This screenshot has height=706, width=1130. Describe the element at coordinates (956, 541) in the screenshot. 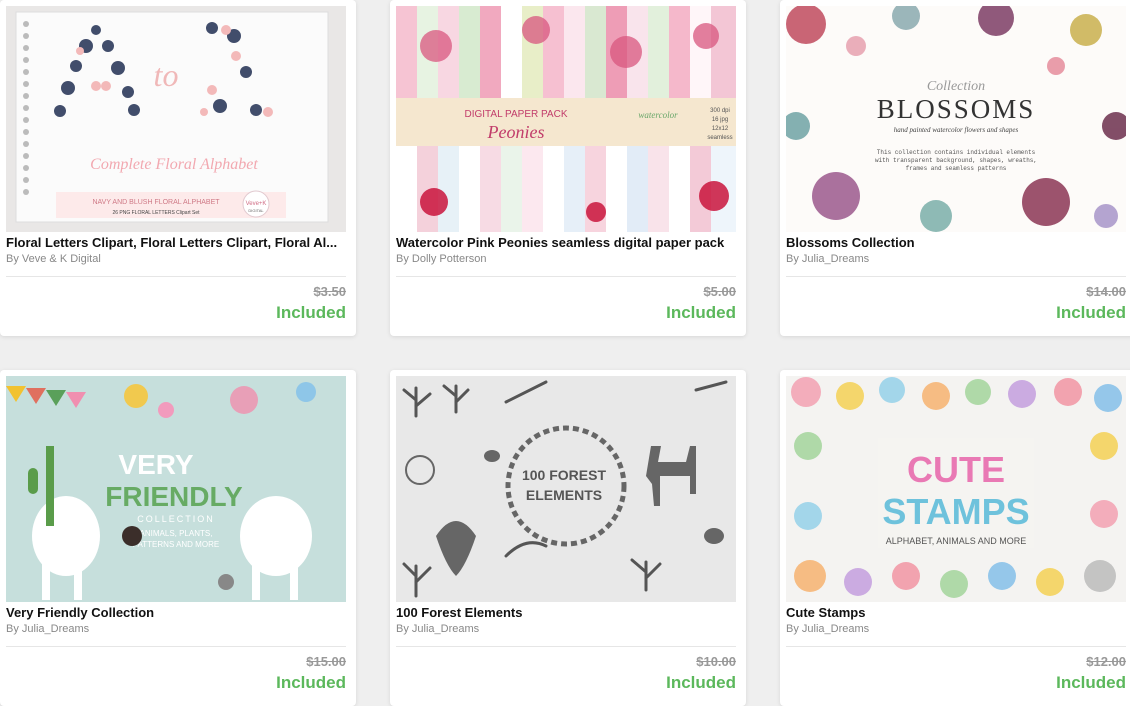

I see `svg-text: ALPHABET, ANIMALS AND MORE` at that location.